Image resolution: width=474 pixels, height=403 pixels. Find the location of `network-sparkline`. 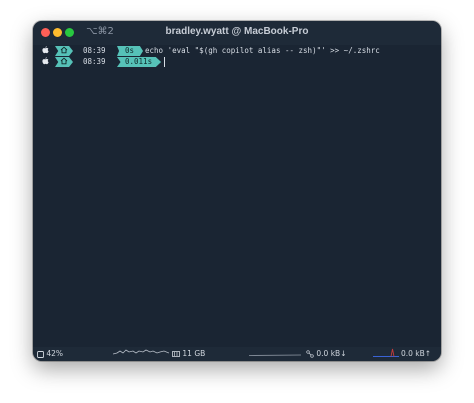

network-sparkline is located at coordinates (386, 352).